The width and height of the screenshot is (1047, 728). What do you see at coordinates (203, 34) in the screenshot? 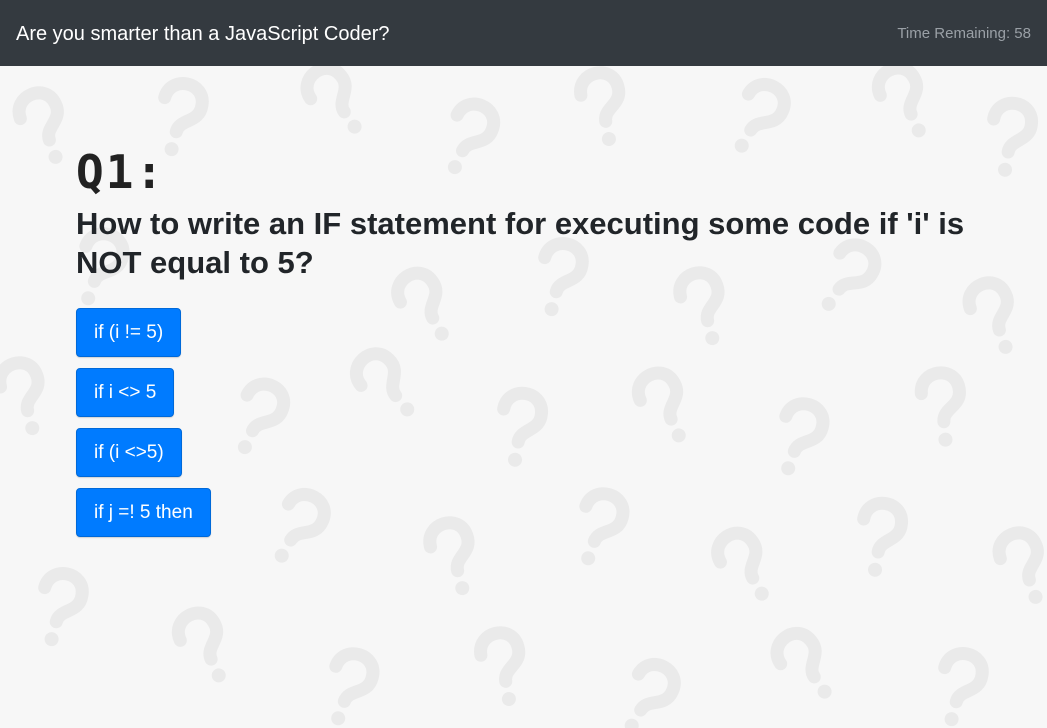
I see `app-title: Are you smarter than a JavaScript Coder?` at bounding box center [203, 34].